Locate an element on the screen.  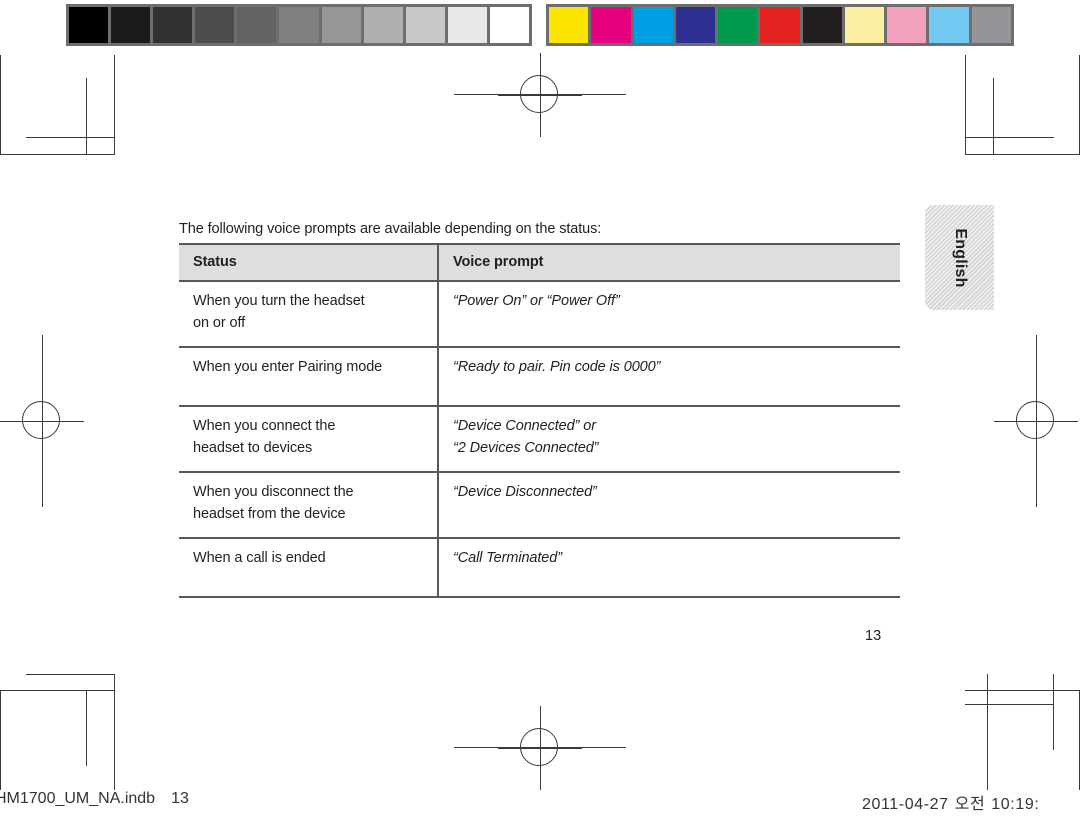
cell-voice-prompt: “Power On” or “Power Off” is located at coordinates (668, 314).